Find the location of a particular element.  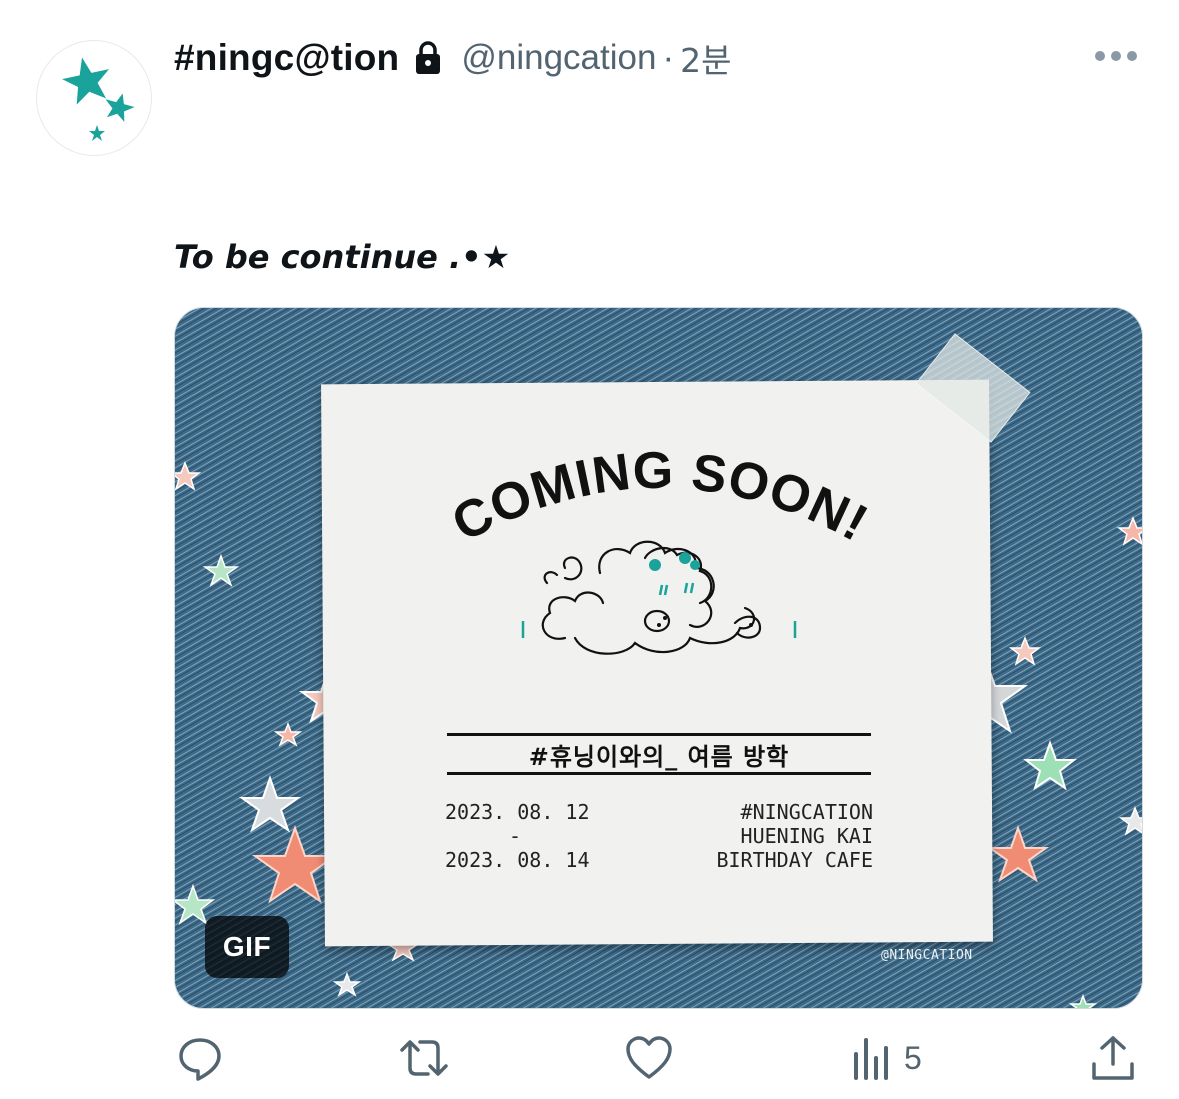

timestamp: 2분 is located at coordinates (705, 58).